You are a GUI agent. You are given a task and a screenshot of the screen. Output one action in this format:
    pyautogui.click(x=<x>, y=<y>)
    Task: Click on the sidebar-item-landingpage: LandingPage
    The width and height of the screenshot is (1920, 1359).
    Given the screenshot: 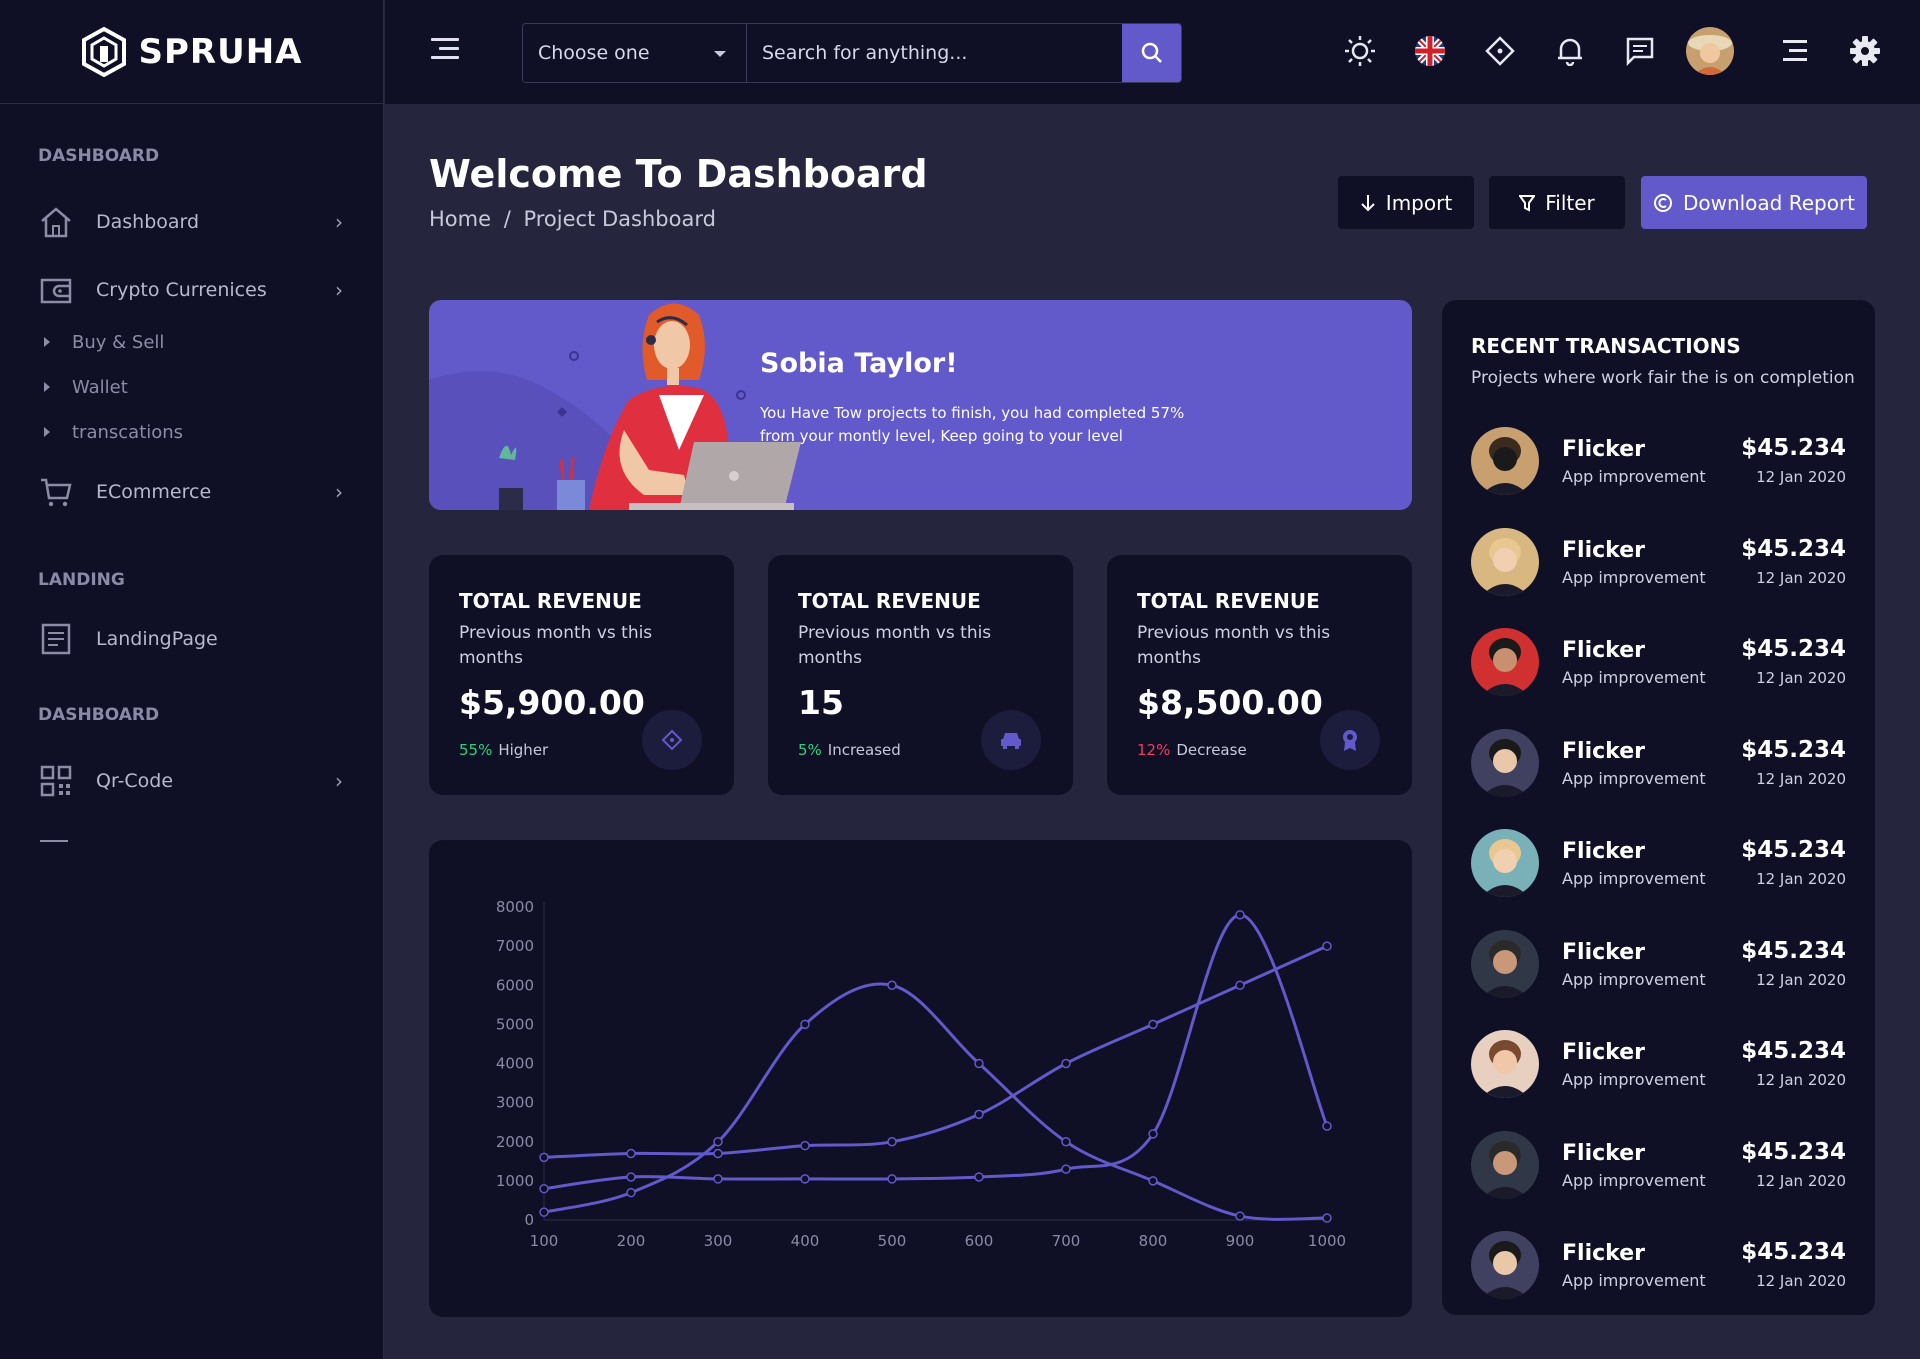 What is the action you would take?
    pyautogui.click(x=190, y=639)
    